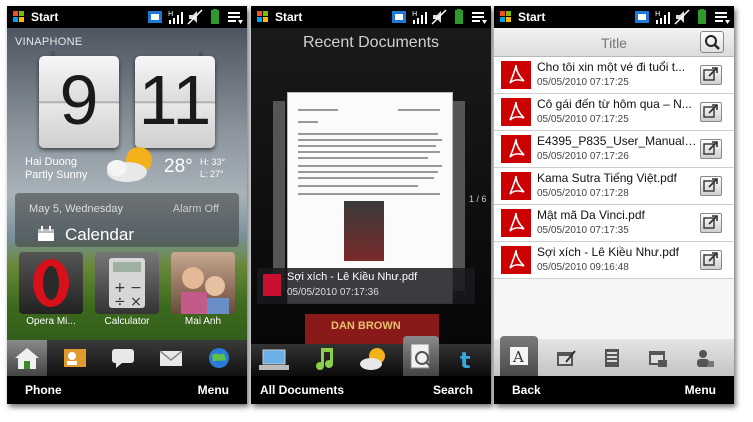 The height and width of the screenshot is (422, 753). I want to click on list-item: Mật mã Da Vinci.pdf 05/05/2010 07:17:35, so click(614, 223).